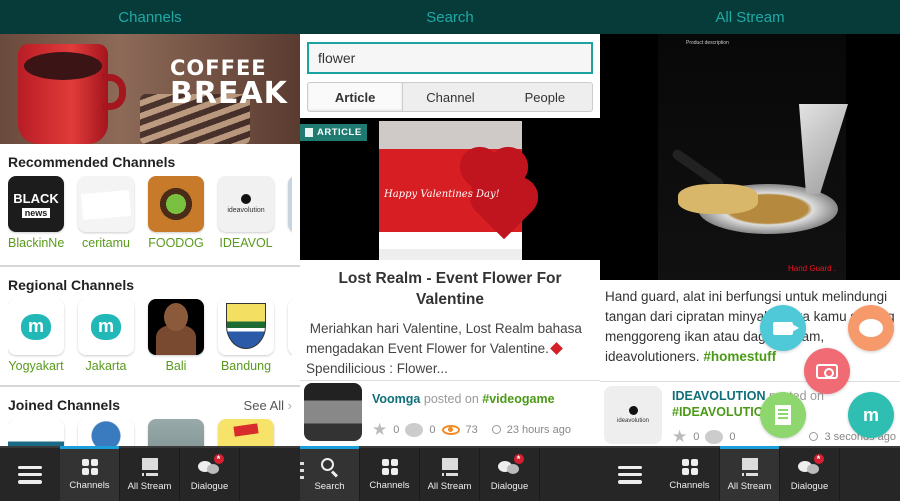 This screenshot has height=501, width=900. I want to click on channel-tag-link: #IDEAVOLUTION, so click(722, 412).